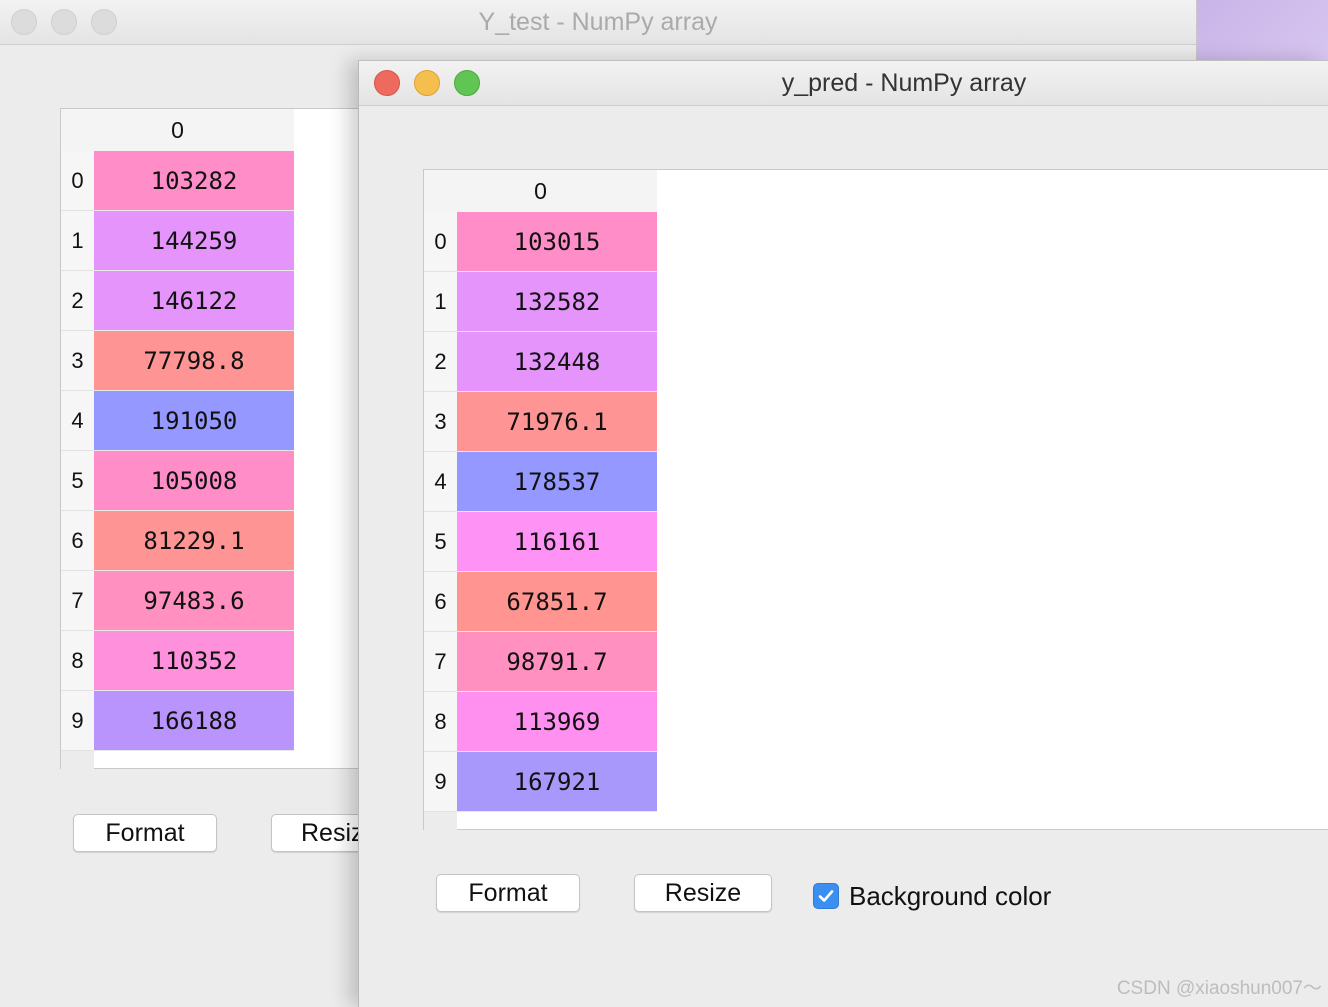 The image size is (1328, 1007). Describe the element at coordinates (557, 242) in the screenshot. I see `table-cell: 103015` at that location.